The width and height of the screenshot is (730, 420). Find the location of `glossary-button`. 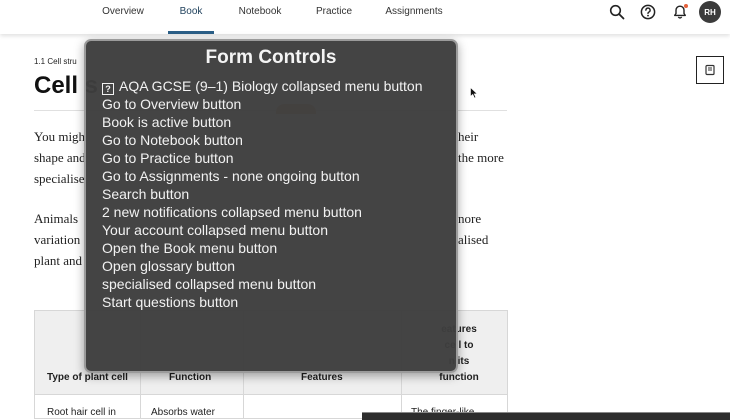

glossary-button is located at coordinates (710, 70).